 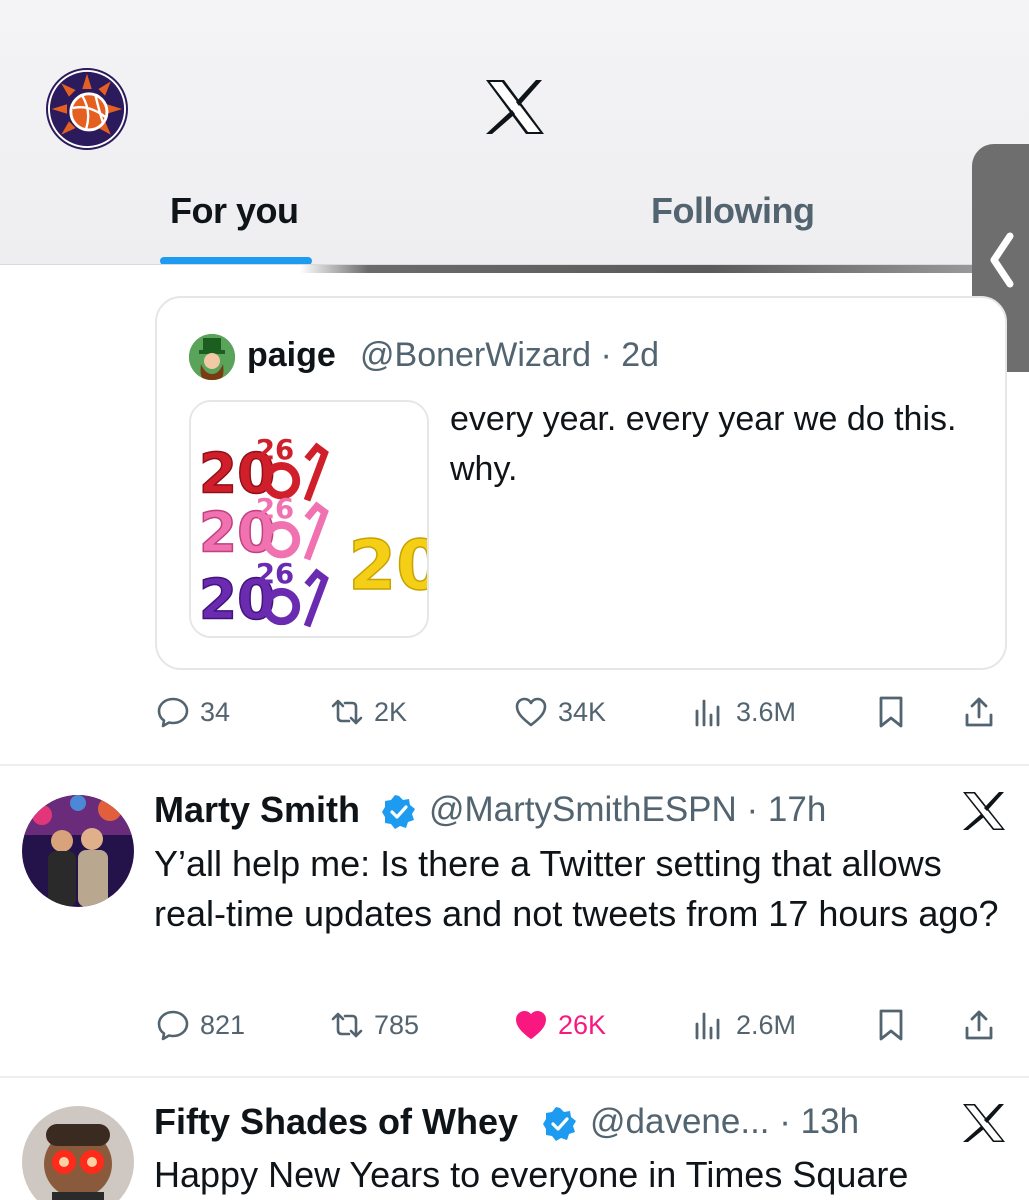 I want to click on quote-author-name: paige, so click(x=291, y=355).